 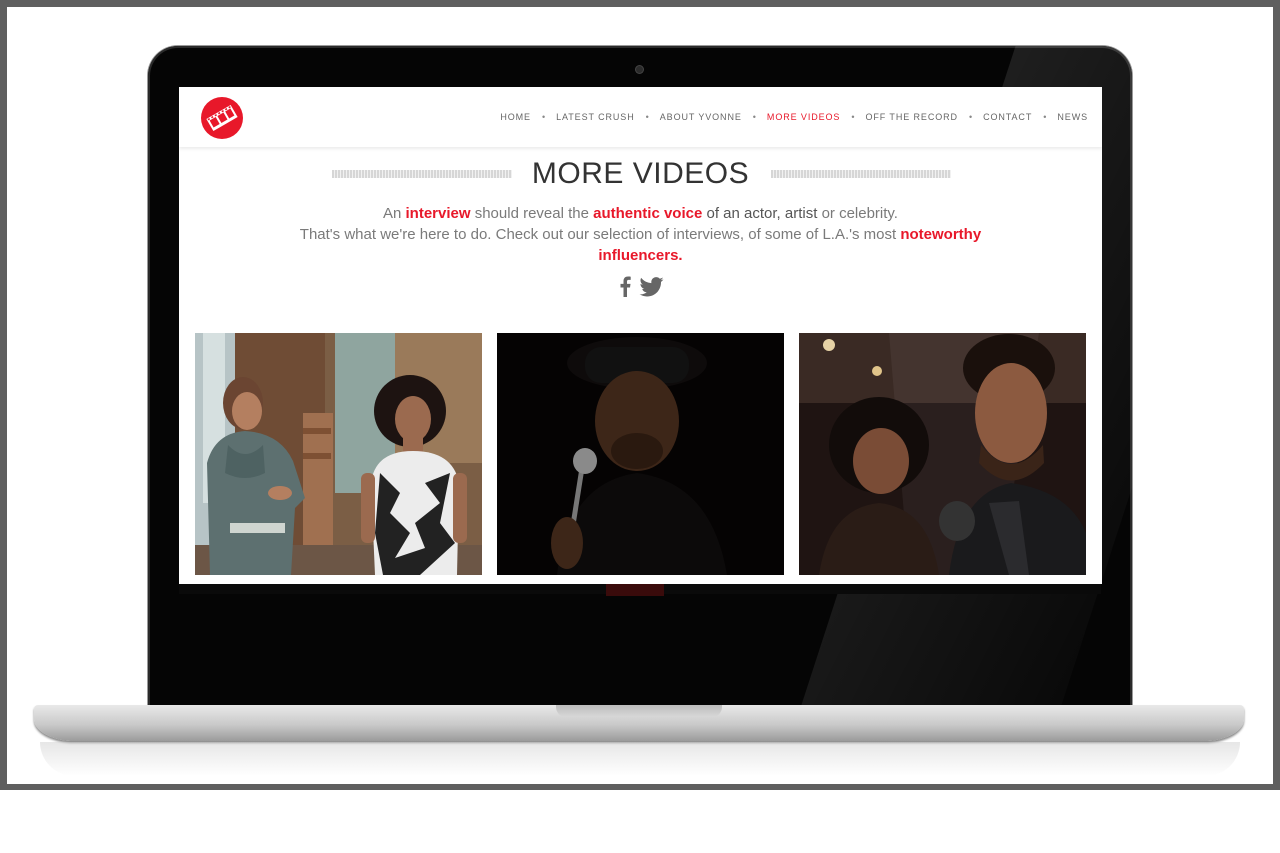 I want to click on intro-text: should reveal the, so click(x=532, y=213).